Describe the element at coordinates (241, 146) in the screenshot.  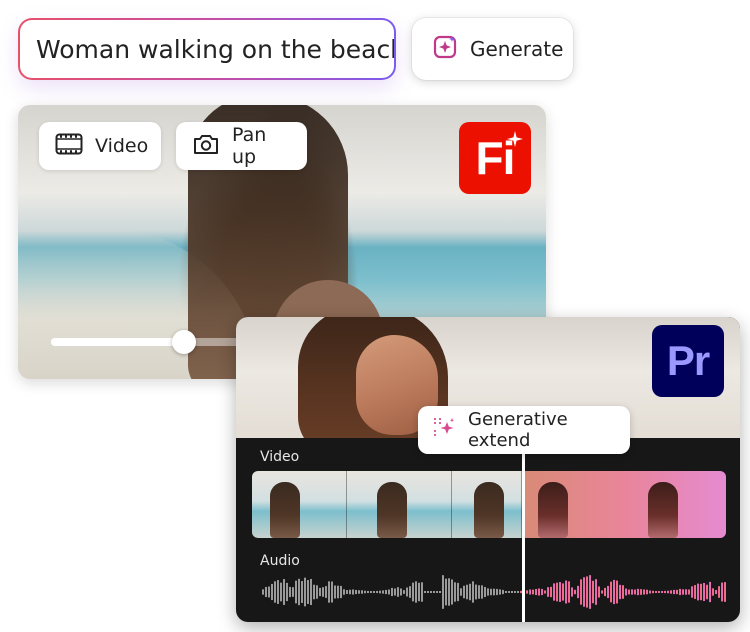
I see `pan-up-chip: Pan up` at that location.